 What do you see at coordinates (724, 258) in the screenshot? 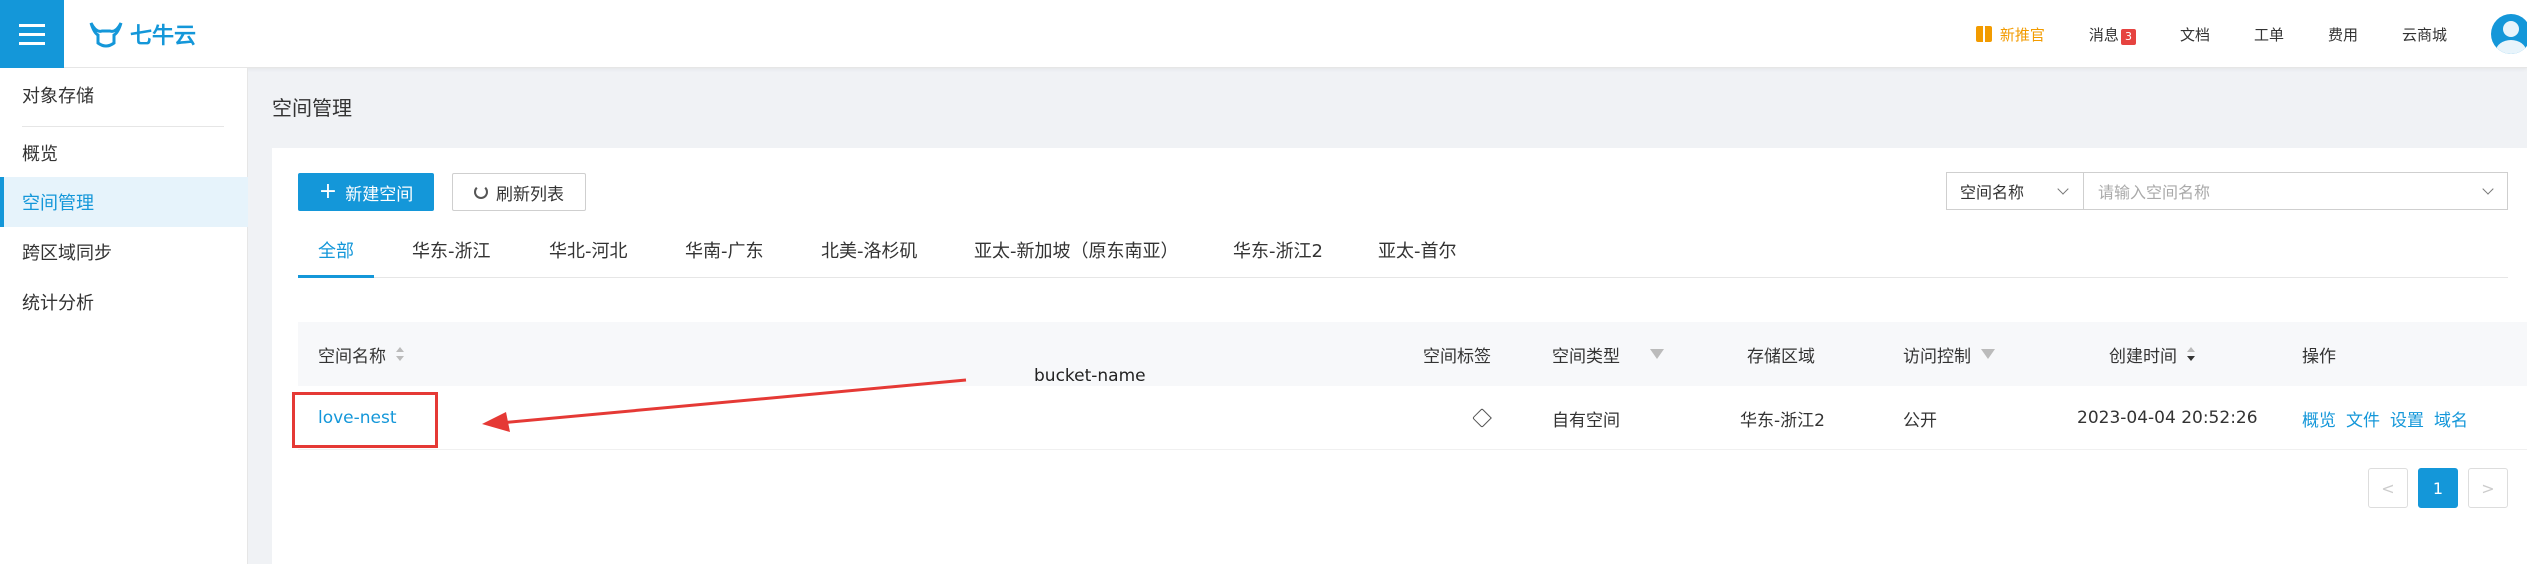
I see `tab-south-guangdong: 华南-广东` at bounding box center [724, 258].